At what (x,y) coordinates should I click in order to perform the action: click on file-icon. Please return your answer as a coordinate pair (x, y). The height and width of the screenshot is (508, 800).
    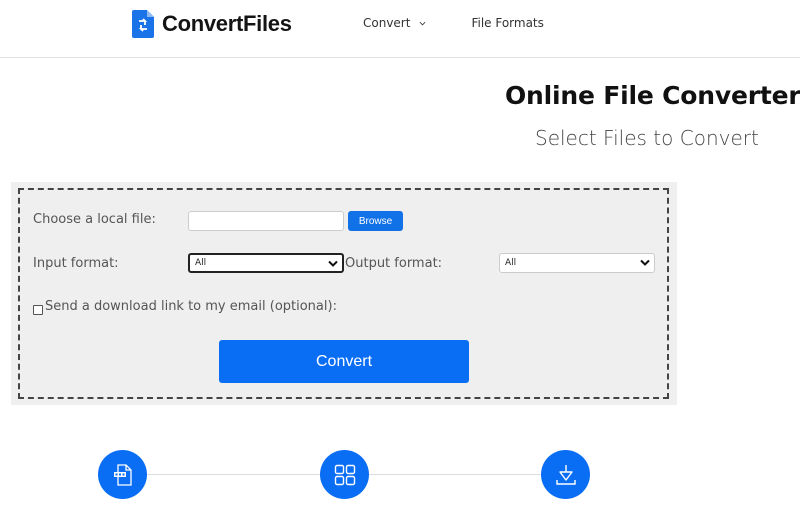
    Looking at the image, I should click on (122, 474).